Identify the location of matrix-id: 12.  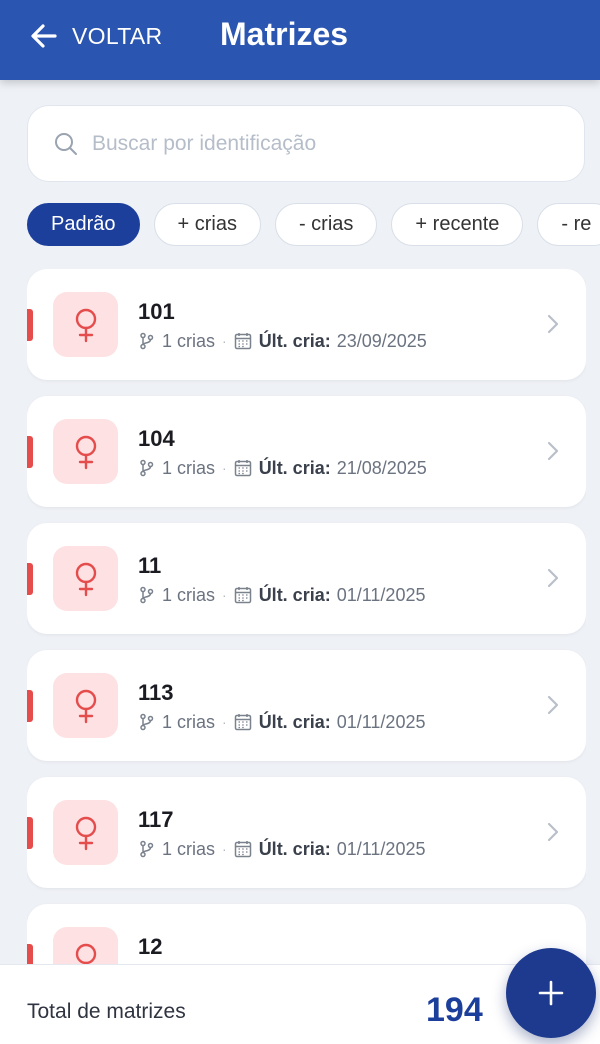
(150, 946).